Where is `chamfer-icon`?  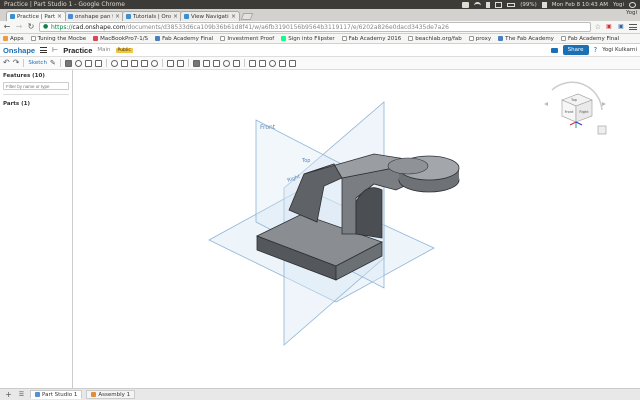
chamfer-icon is located at coordinates (124, 63).